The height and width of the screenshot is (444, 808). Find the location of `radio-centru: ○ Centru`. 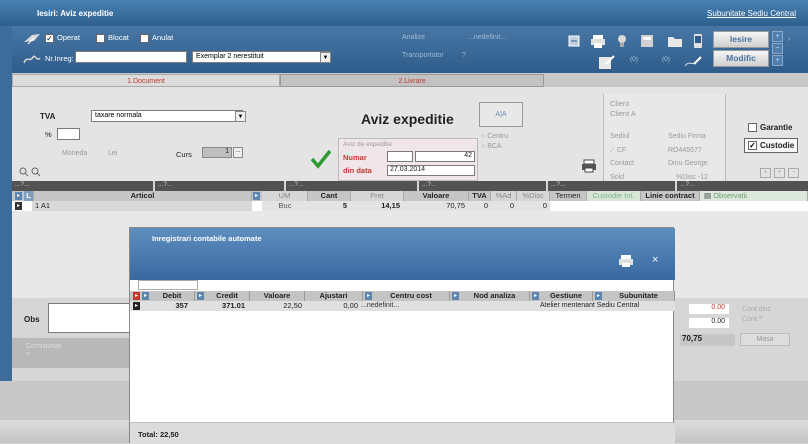

radio-centru: ○ Centru is located at coordinates (494, 136).